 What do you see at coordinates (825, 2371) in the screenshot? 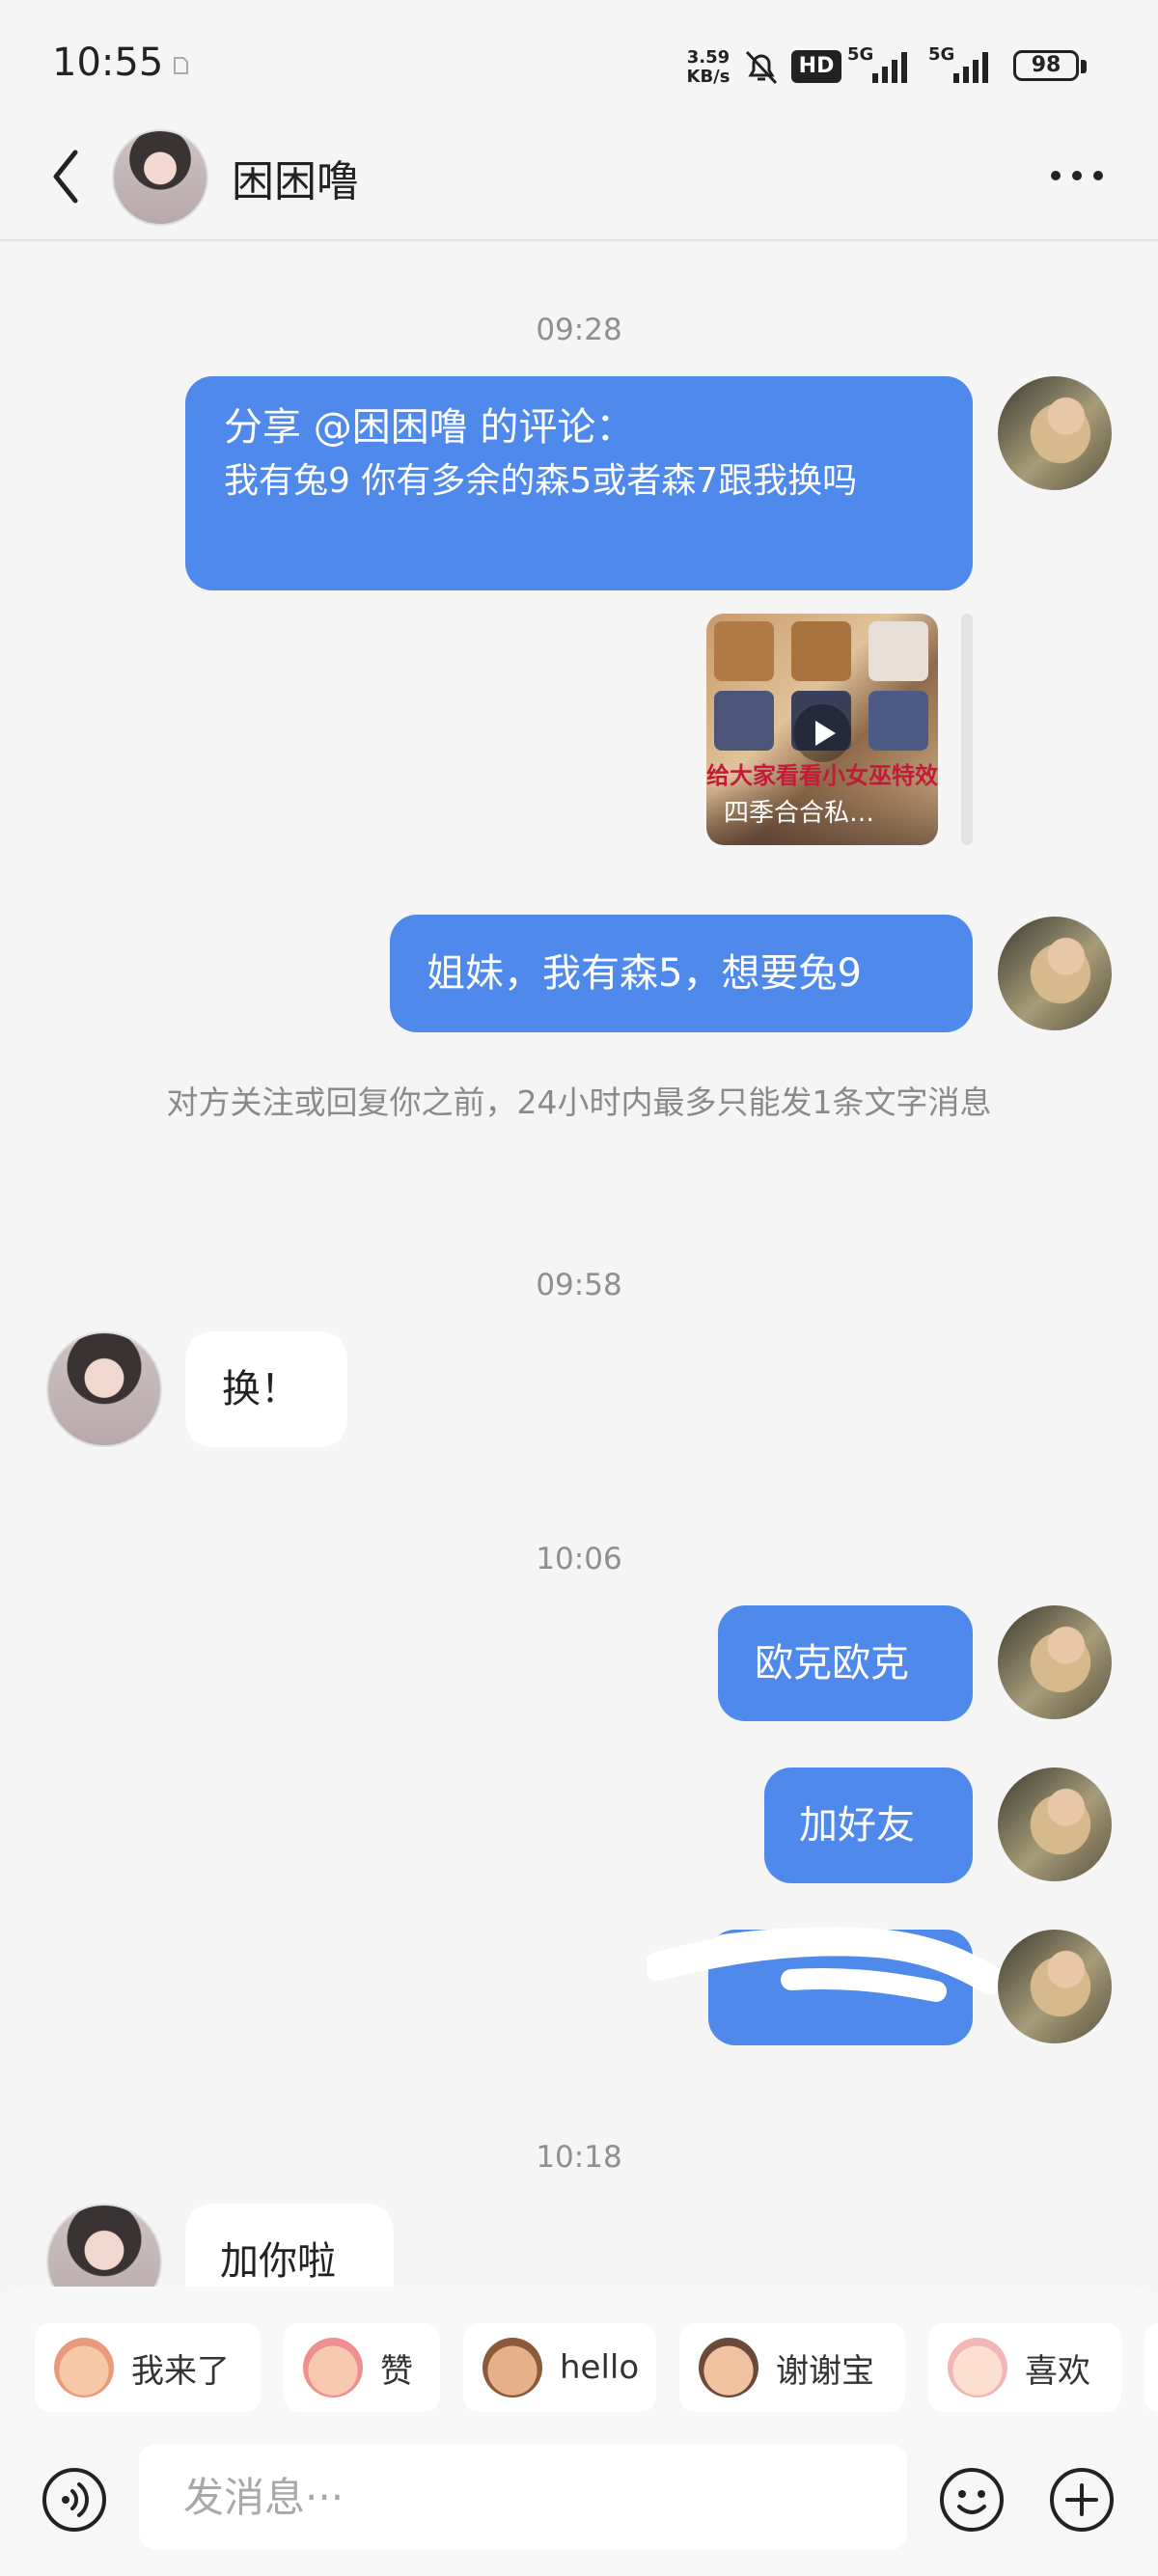
I see `quick-reply-label: 谢谢宝` at bounding box center [825, 2371].